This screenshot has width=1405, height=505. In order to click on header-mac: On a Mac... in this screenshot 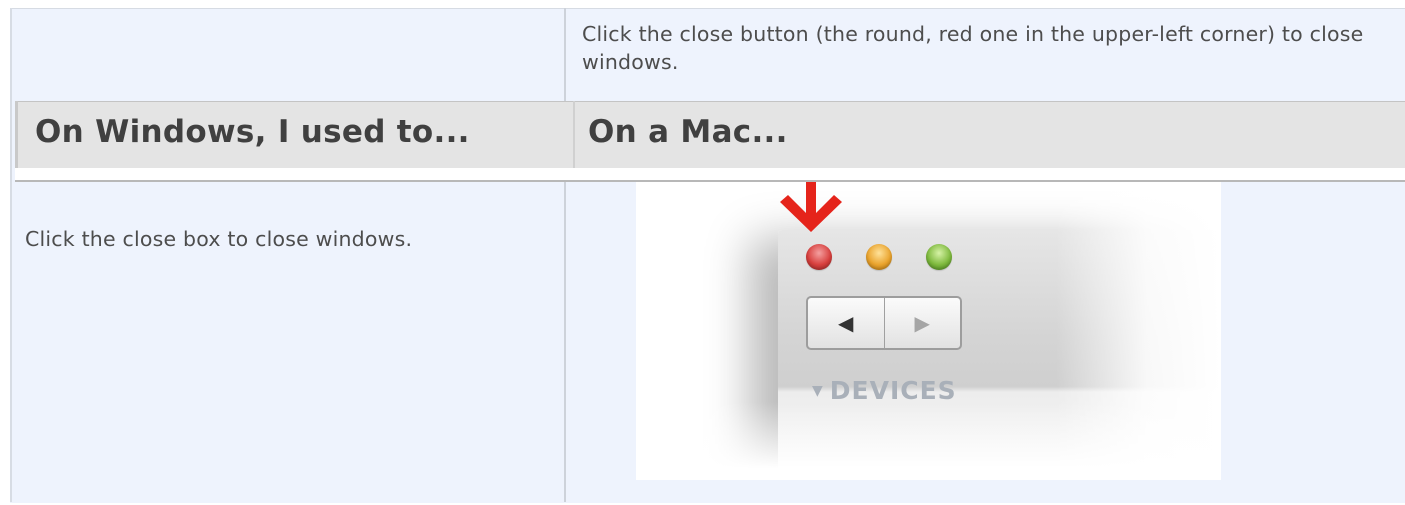, I will do `click(688, 132)`.